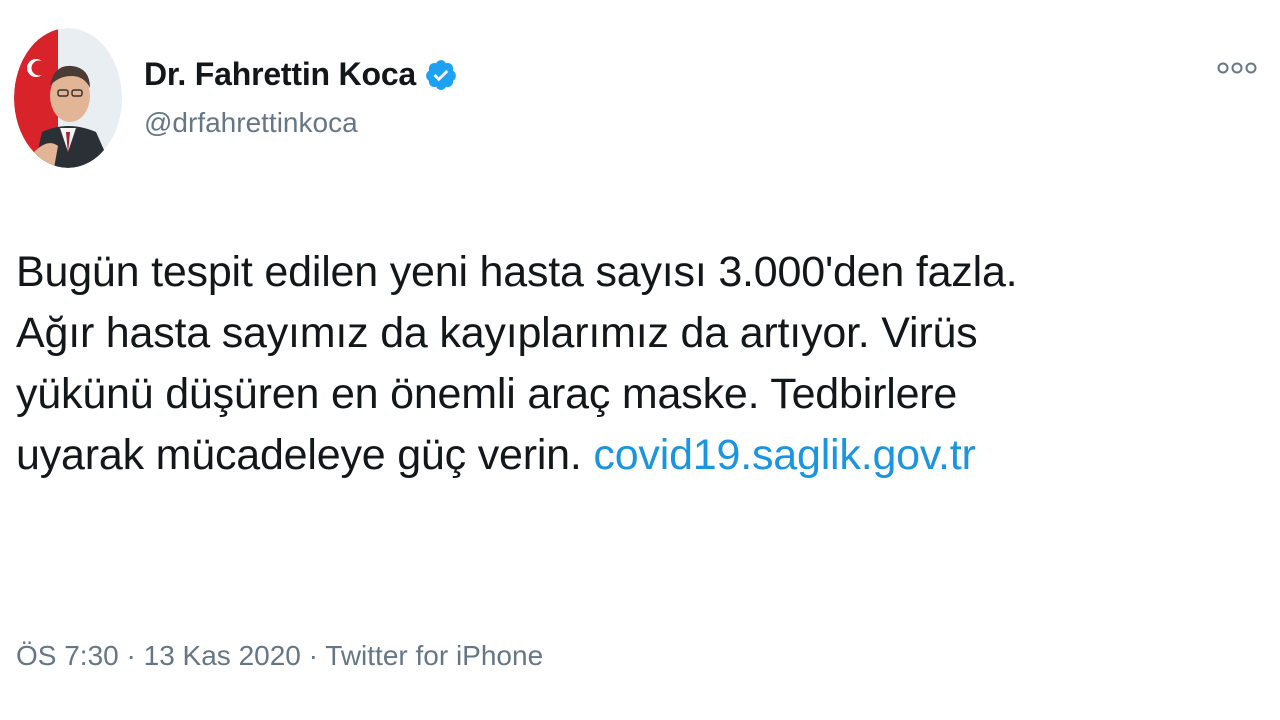  What do you see at coordinates (301, 97) in the screenshot?
I see `author-identity: Dr. Fahrettin Koca @drfahrettinkoca` at bounding box center [301, 97].